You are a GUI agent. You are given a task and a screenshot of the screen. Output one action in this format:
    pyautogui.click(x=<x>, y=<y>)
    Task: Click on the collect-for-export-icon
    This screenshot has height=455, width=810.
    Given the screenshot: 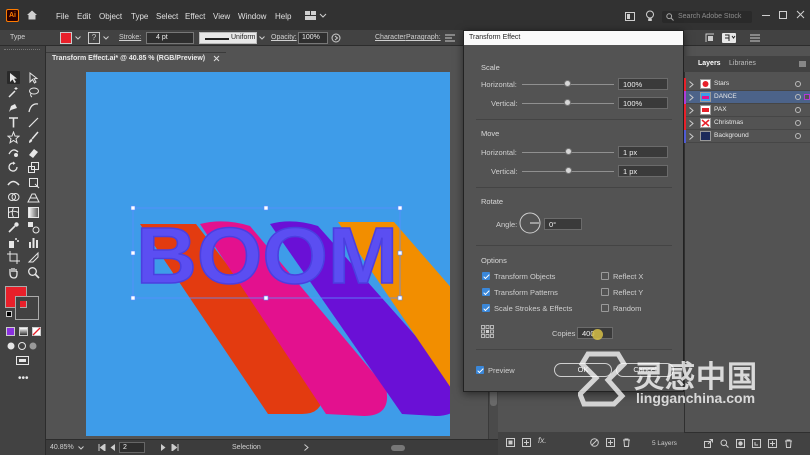 What is the action you would take?
    pyautogui.click(x=708, y=443)
    